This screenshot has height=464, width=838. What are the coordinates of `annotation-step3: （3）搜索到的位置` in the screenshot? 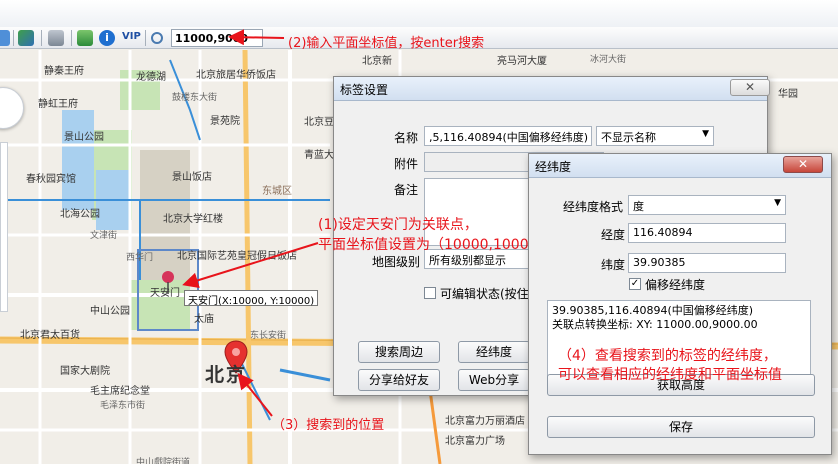 It's located at (328, 425).